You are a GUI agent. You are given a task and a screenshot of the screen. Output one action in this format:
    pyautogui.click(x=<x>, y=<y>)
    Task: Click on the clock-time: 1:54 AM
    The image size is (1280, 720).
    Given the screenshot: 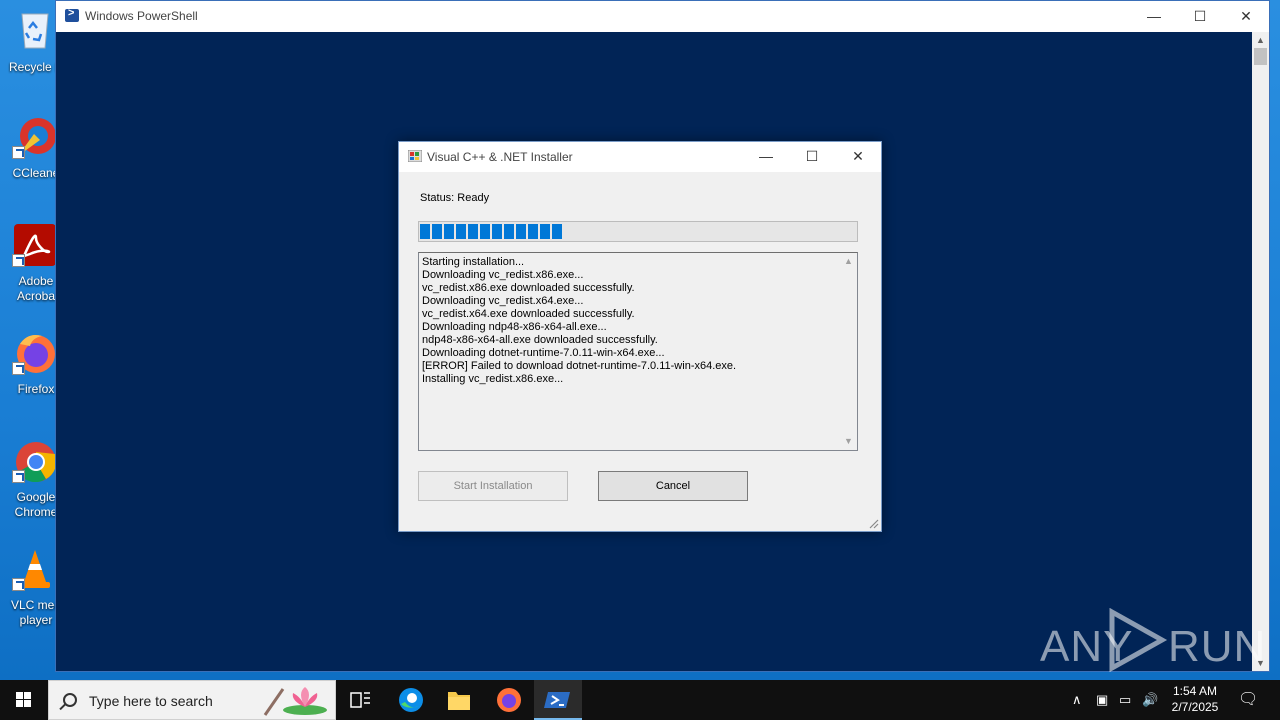 What is the action you would take?
    pyautogui.click(x=1195, y=691)
    